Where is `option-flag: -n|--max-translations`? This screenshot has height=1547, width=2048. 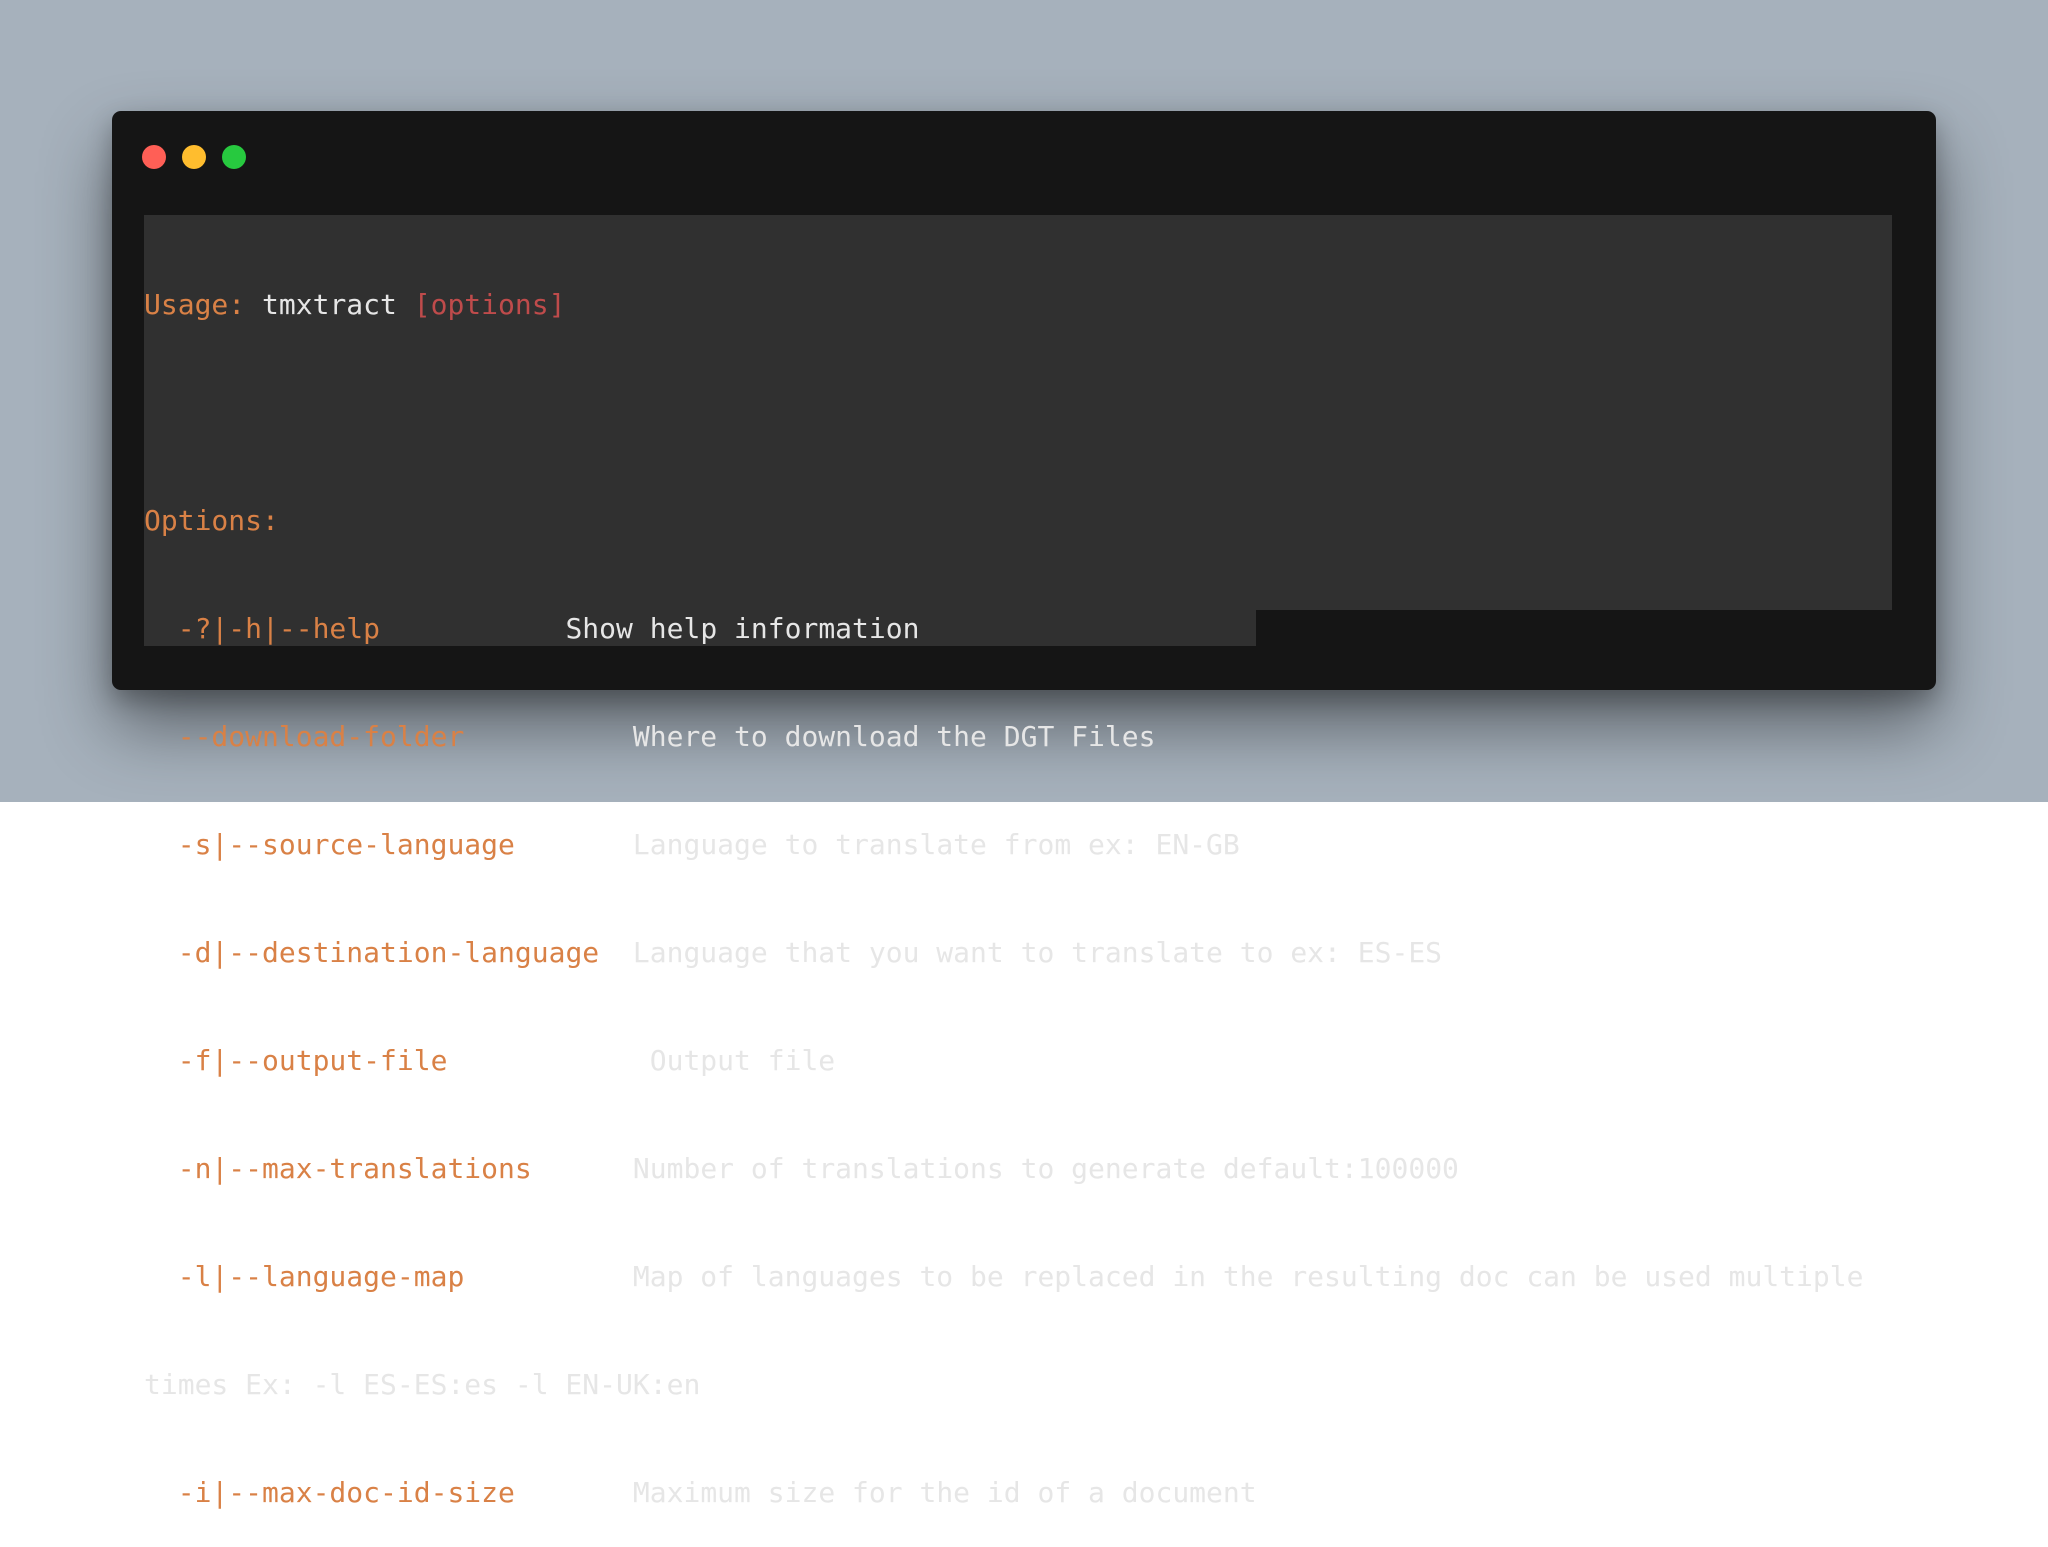
option-flag: -n|--max-translations is located at coordinates (354, 1168).